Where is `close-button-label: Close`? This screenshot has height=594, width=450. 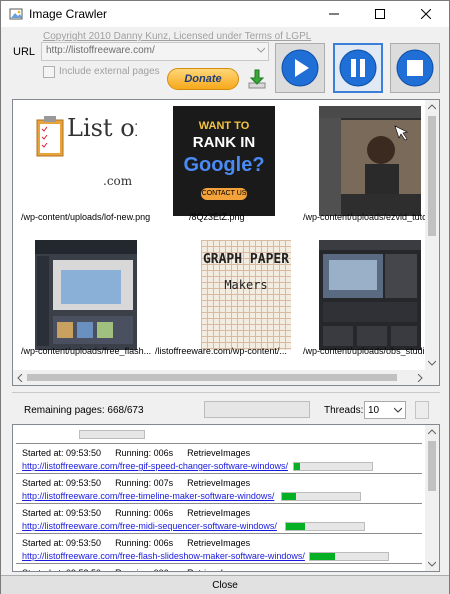 close-button-label: Close is located at coordinates (225, 585).